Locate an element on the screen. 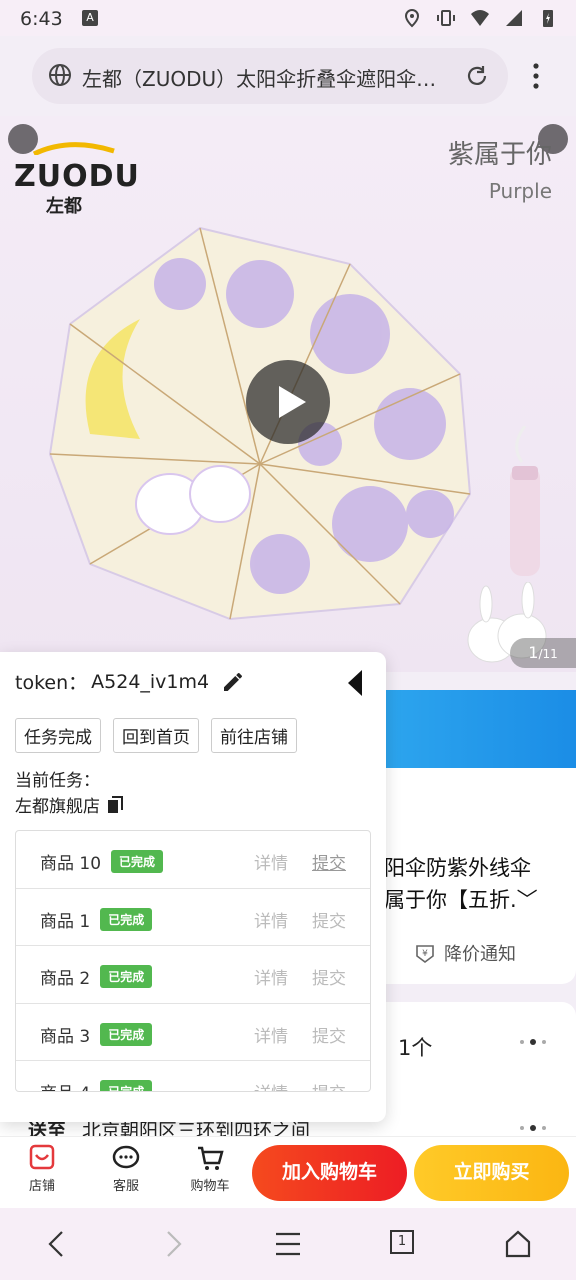  status-icons is located at coordinates (480, 18).